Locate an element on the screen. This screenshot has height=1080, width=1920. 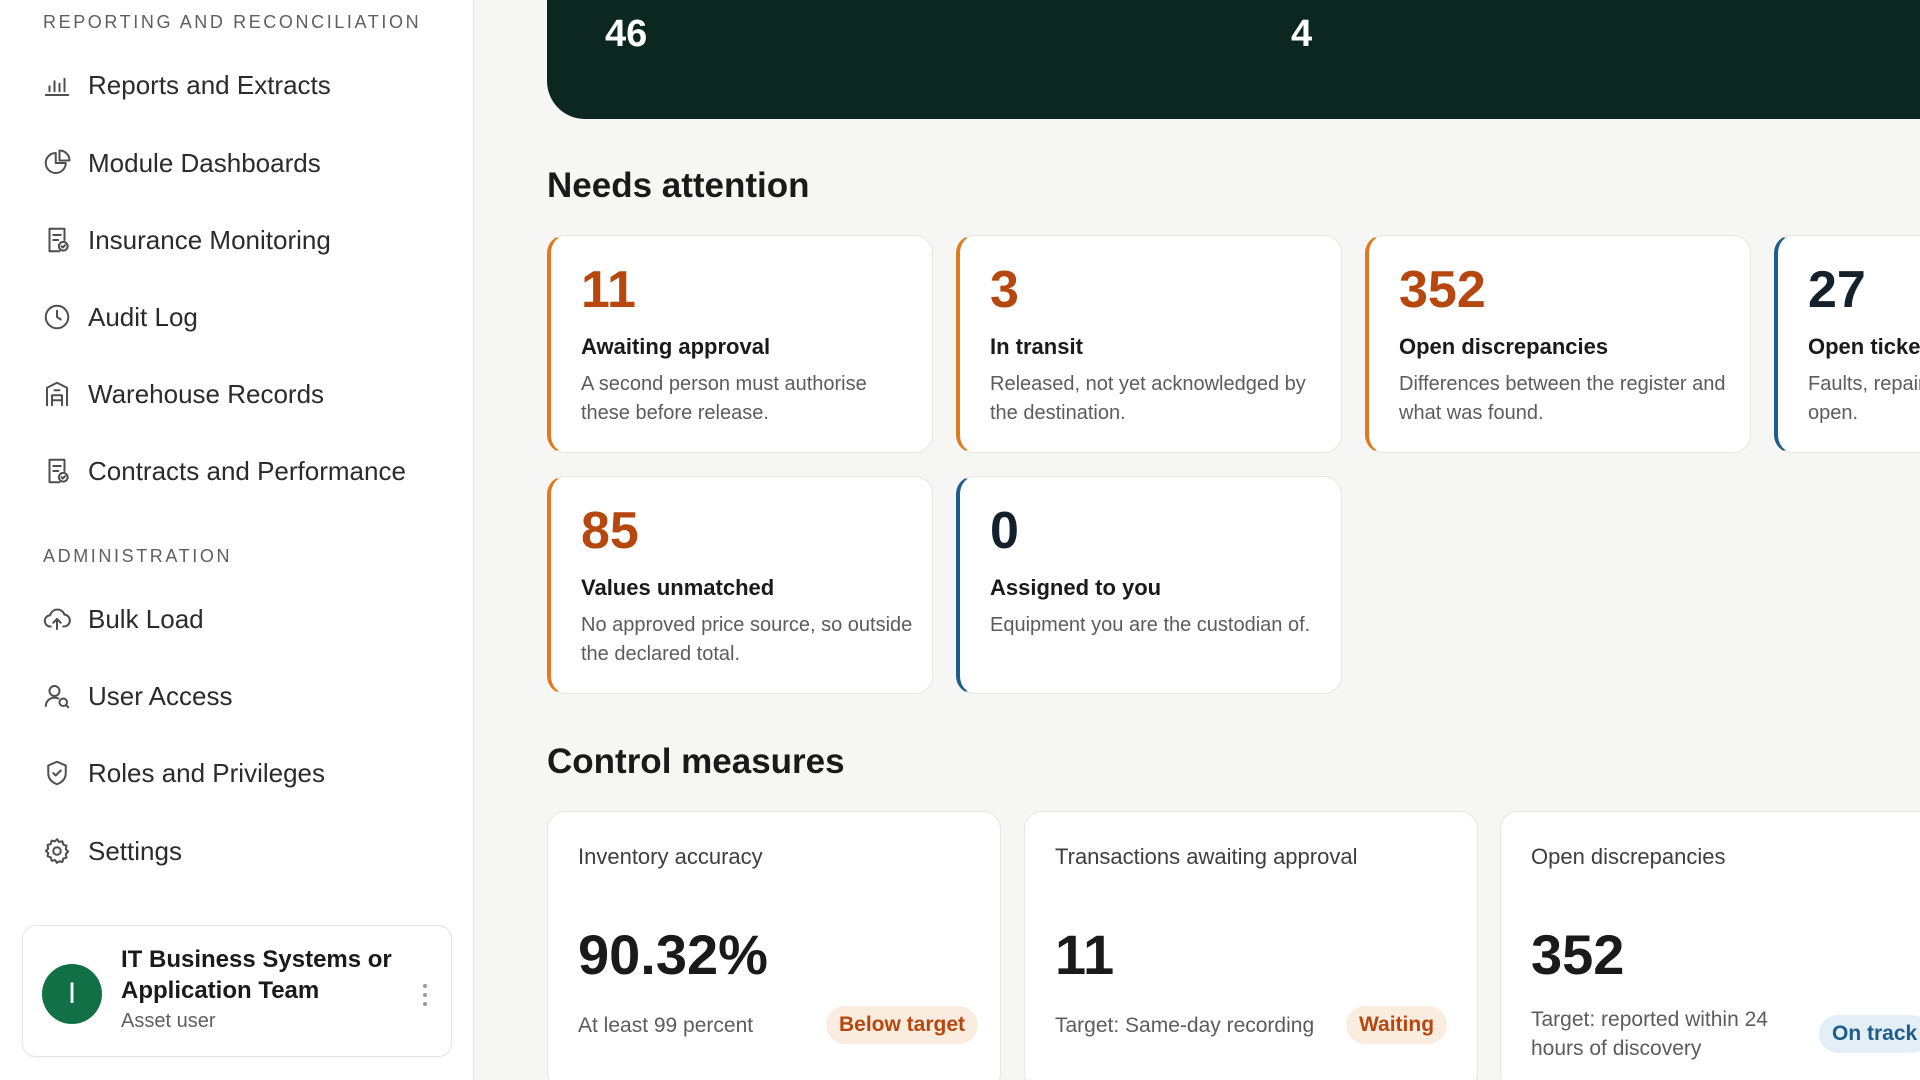
attention-value: 0 is located at coordinates (1004, 531).